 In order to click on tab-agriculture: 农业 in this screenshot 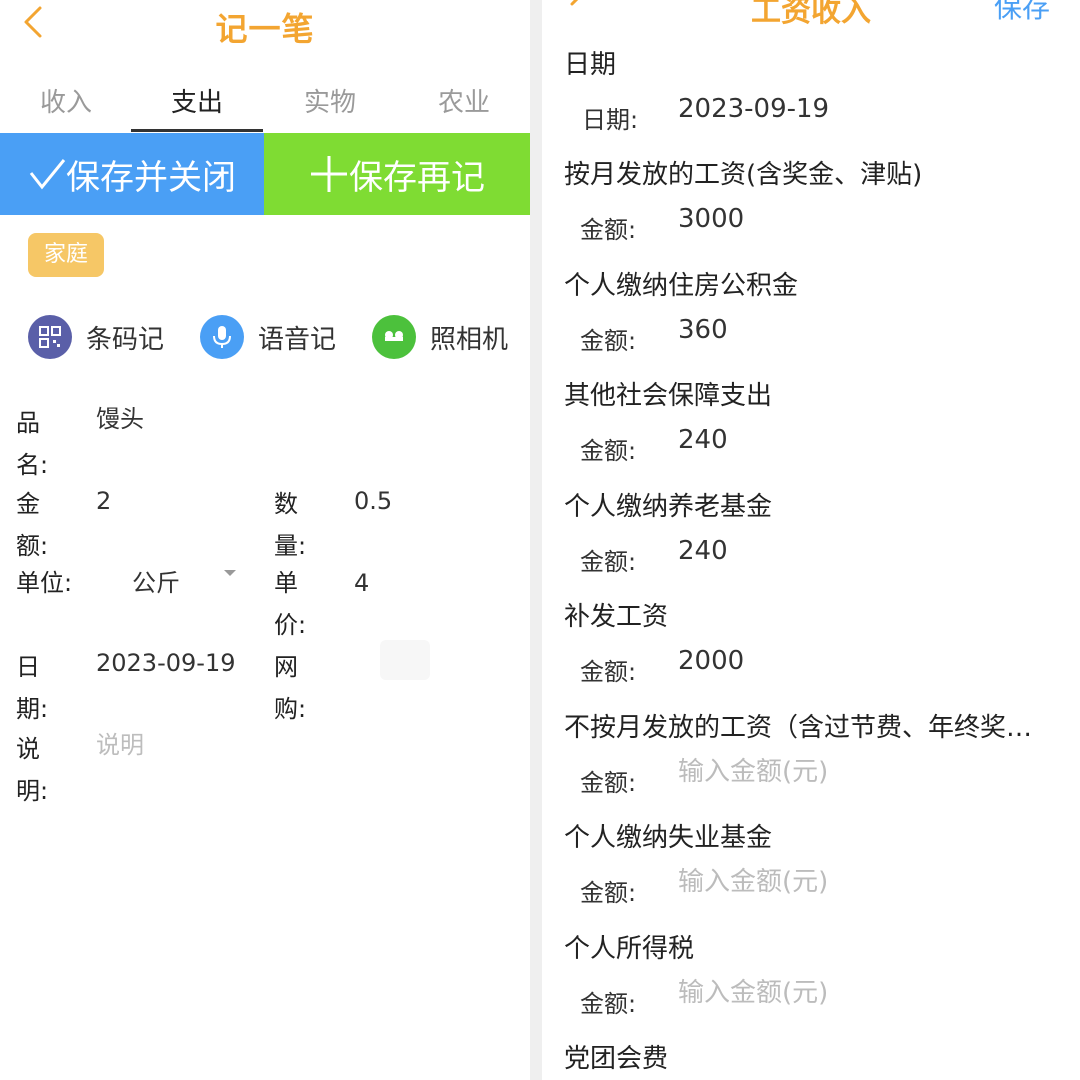, I will do `click(464, 106)`.